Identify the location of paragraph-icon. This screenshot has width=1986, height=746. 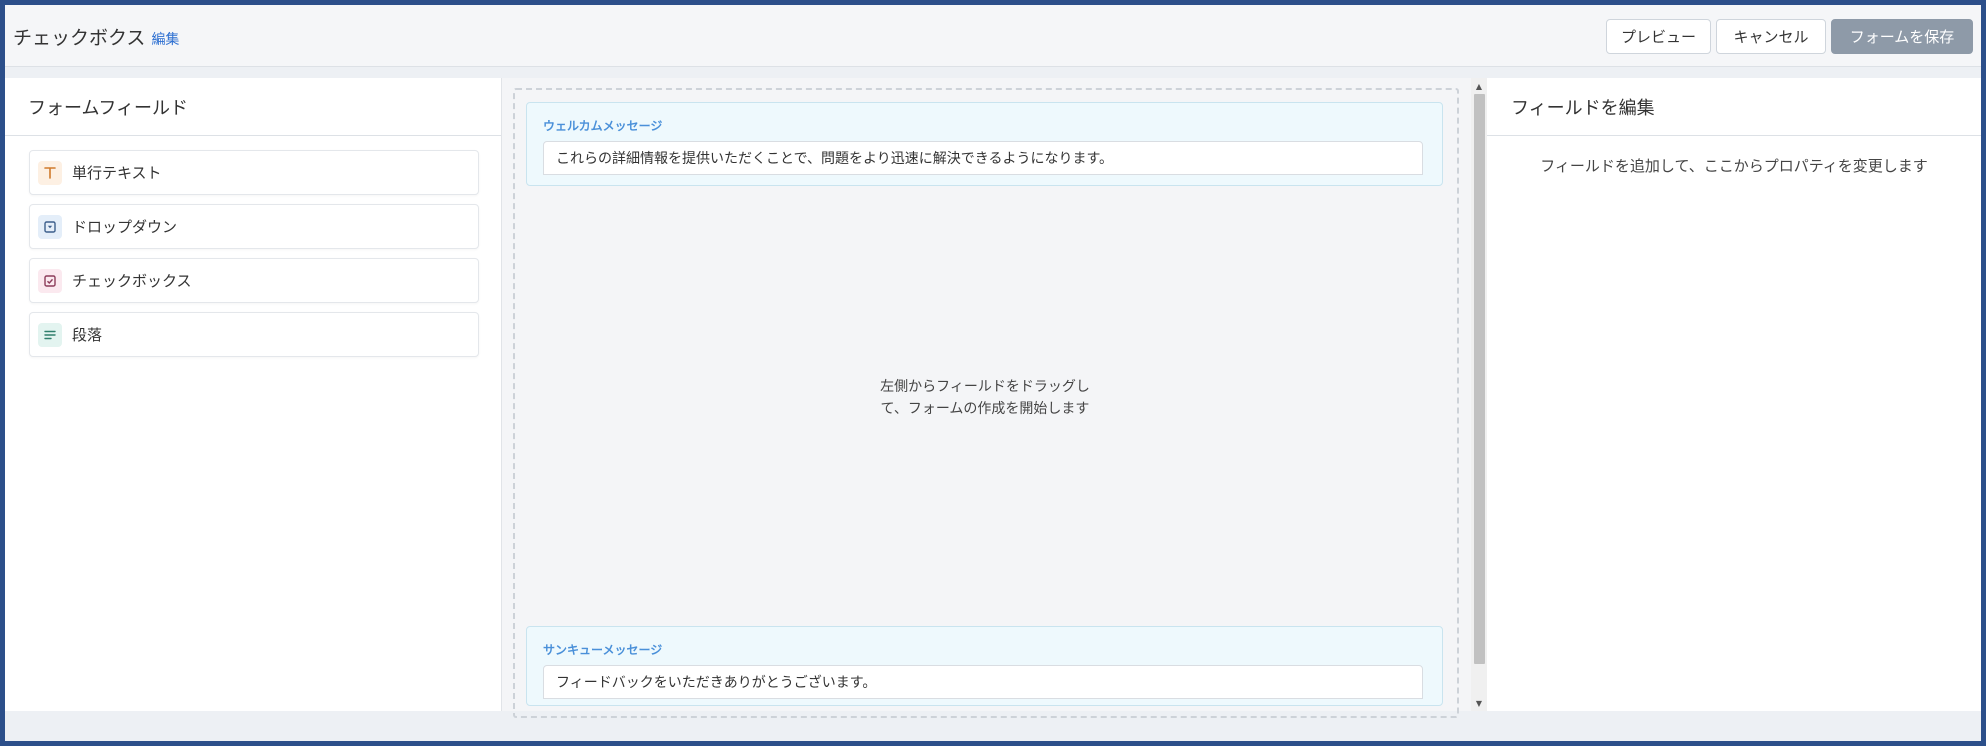
(50, 334).